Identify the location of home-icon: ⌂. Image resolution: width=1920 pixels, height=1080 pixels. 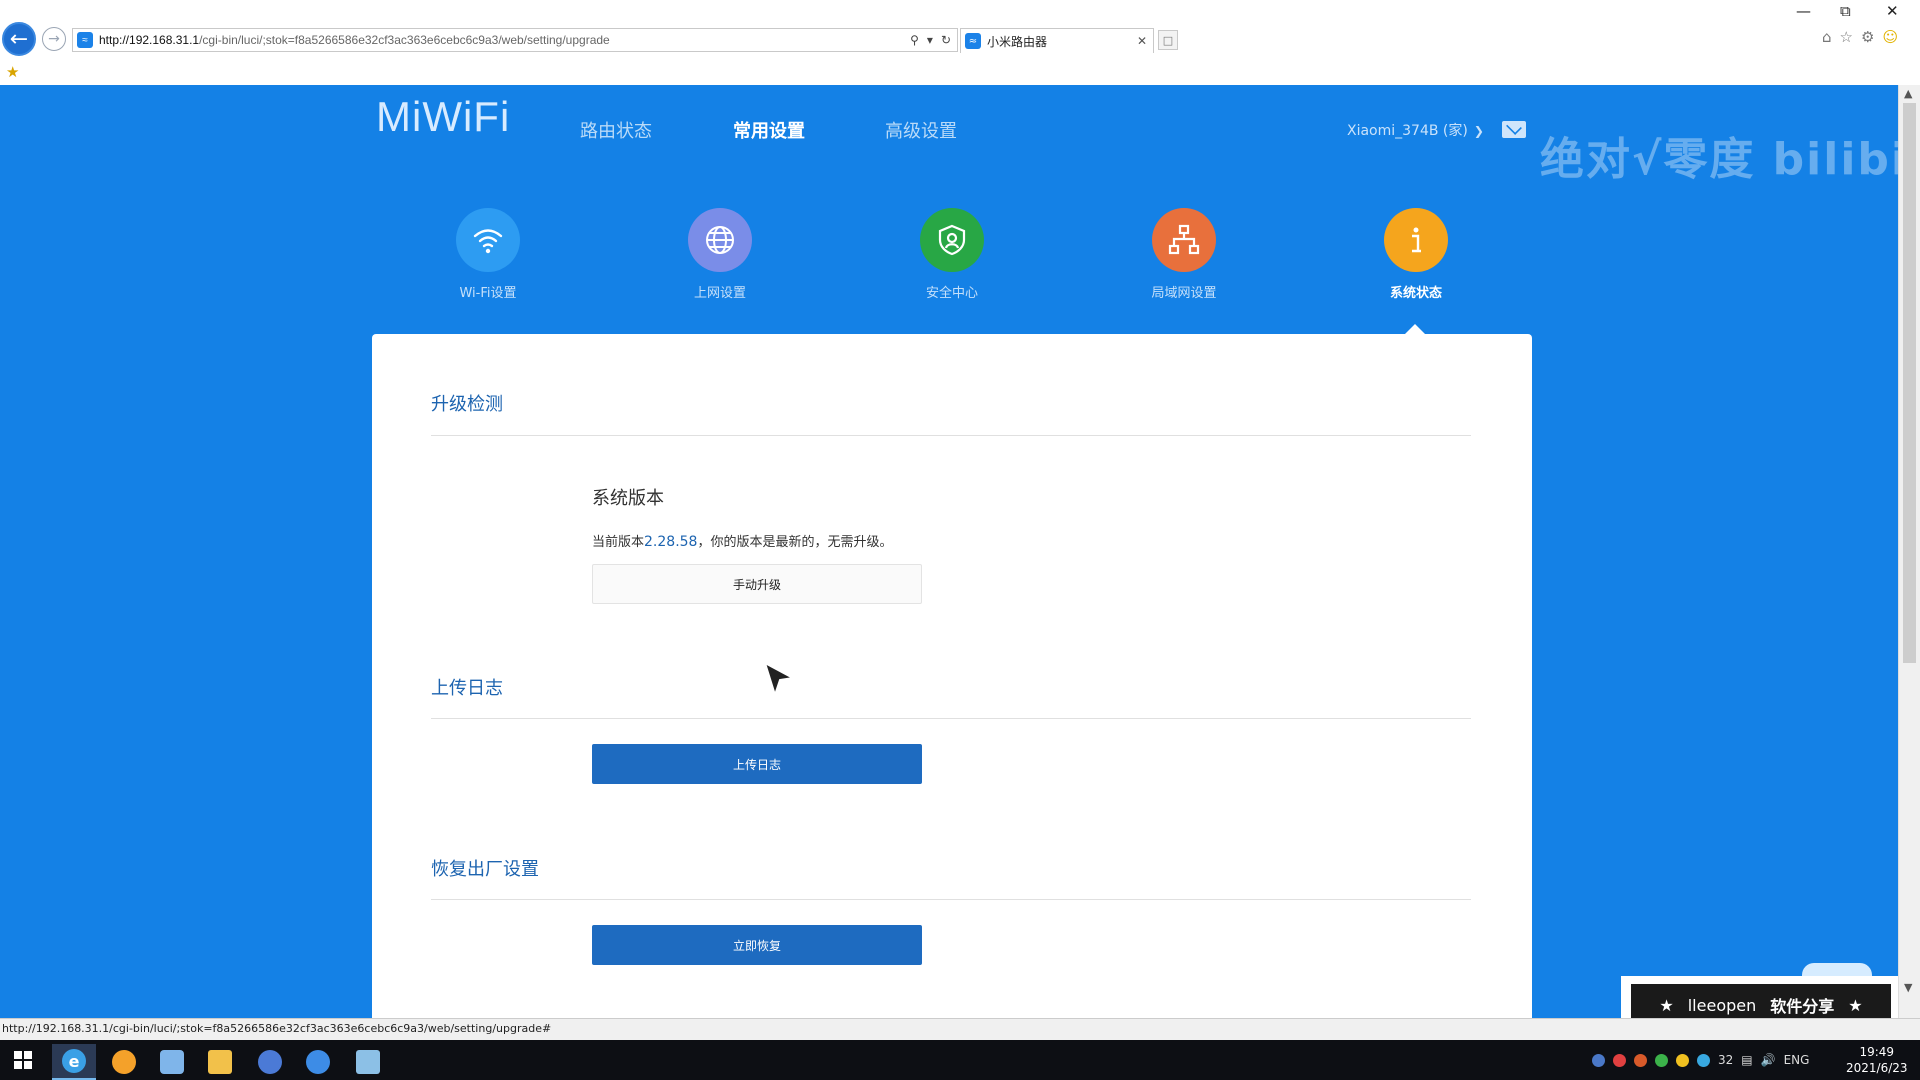
(1827, 37).